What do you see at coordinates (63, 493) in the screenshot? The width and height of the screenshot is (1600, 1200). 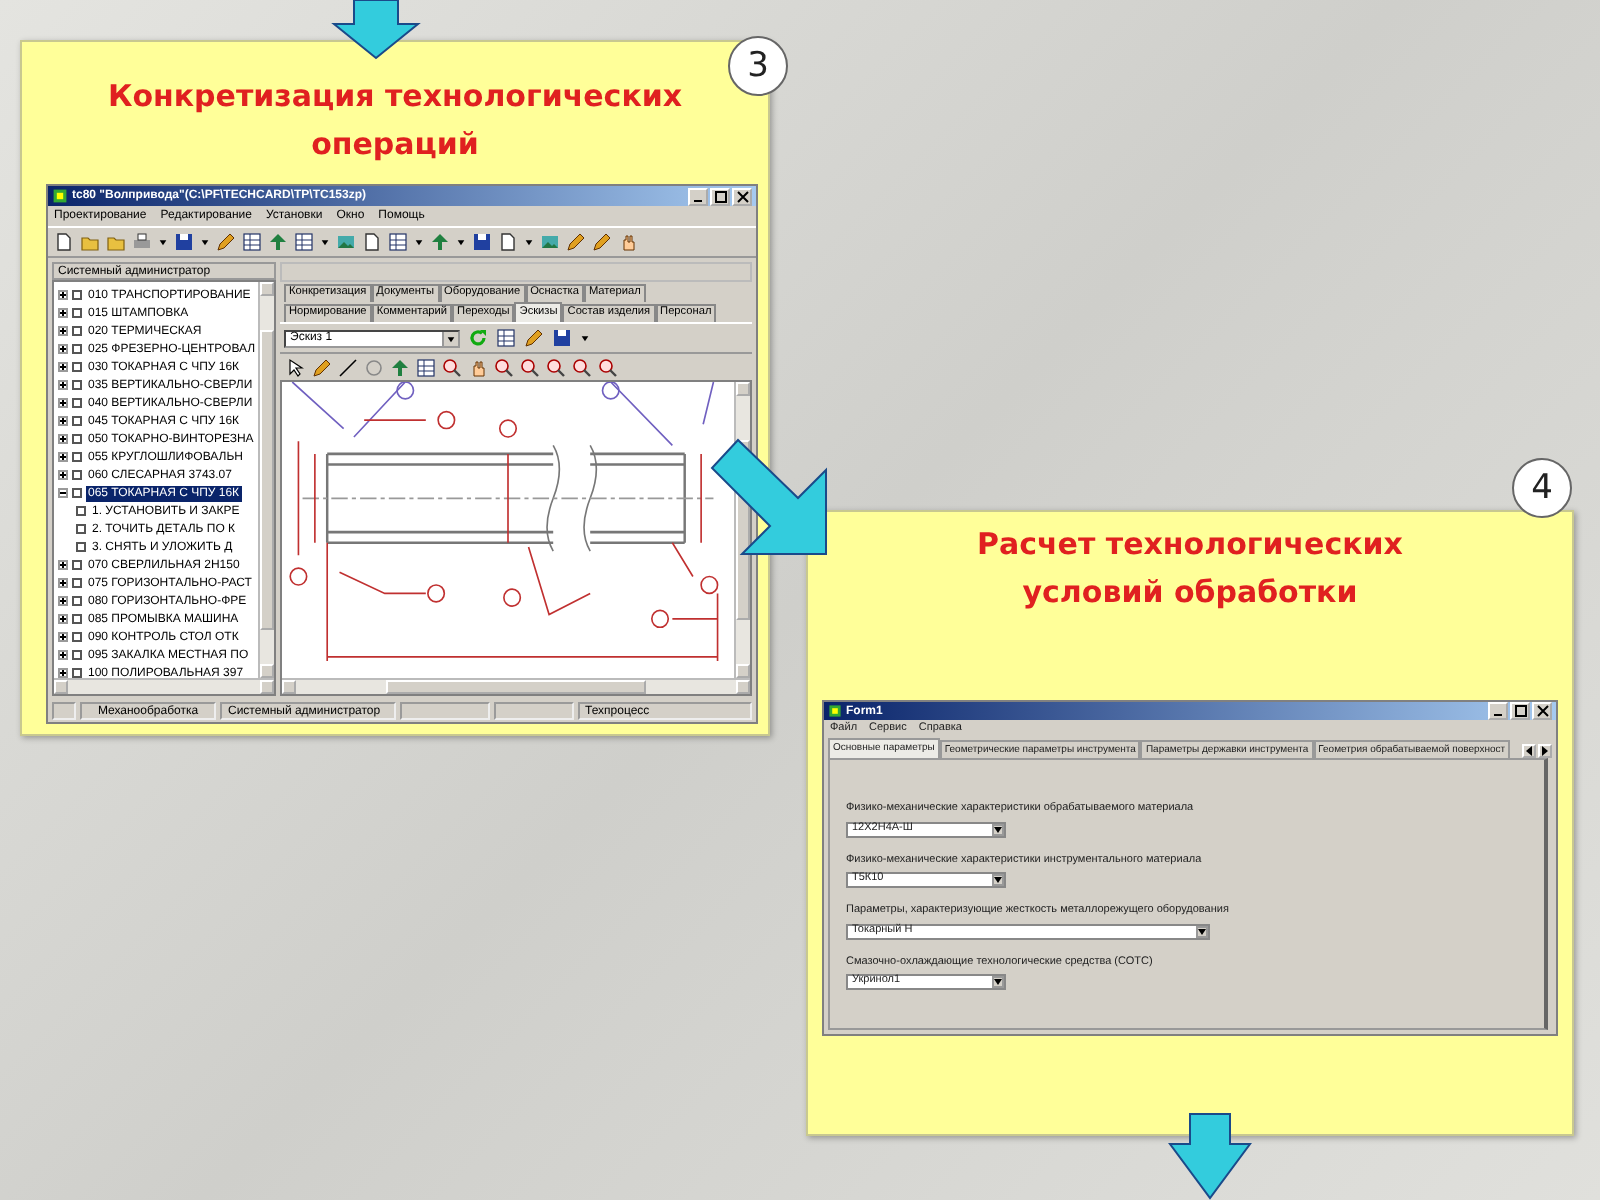 I see `collapse-icon` at bounding box center [63, 493].